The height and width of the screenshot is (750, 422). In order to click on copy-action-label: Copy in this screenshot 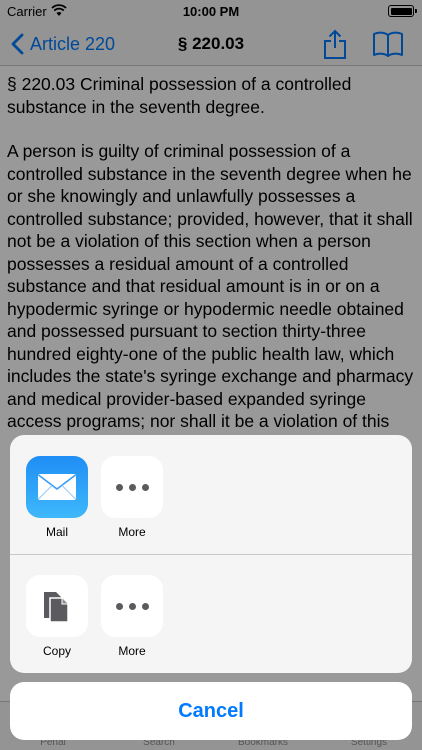, I will do `click(56, 651)`.